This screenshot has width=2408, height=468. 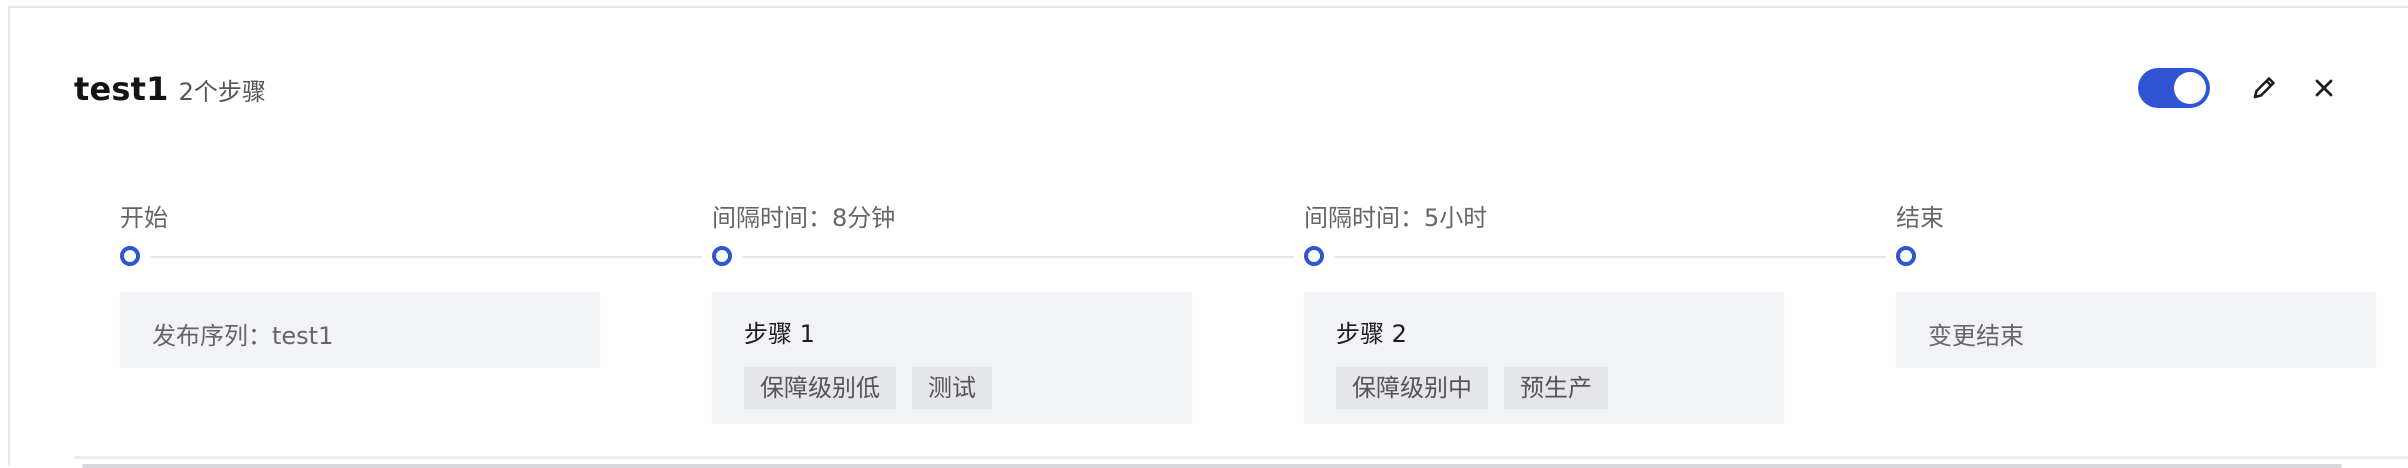 I want to click on step-title: 步骤 2, so click(x=1371, y=334).